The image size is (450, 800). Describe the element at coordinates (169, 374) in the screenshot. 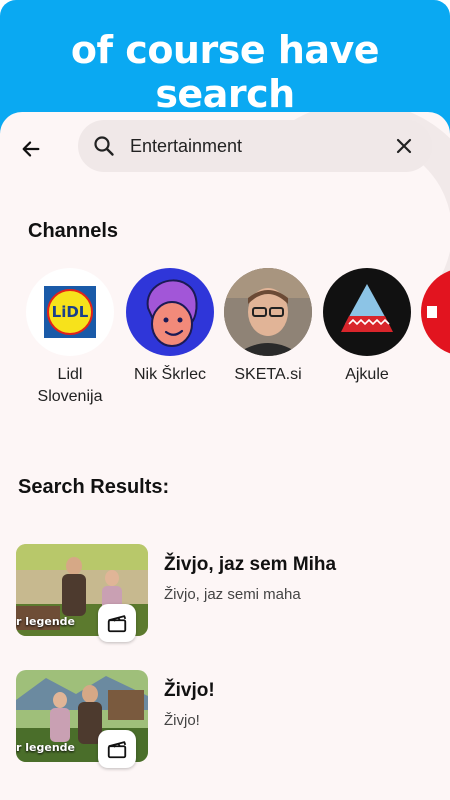

I see `channel-name: Nik Škrlec` at that location.